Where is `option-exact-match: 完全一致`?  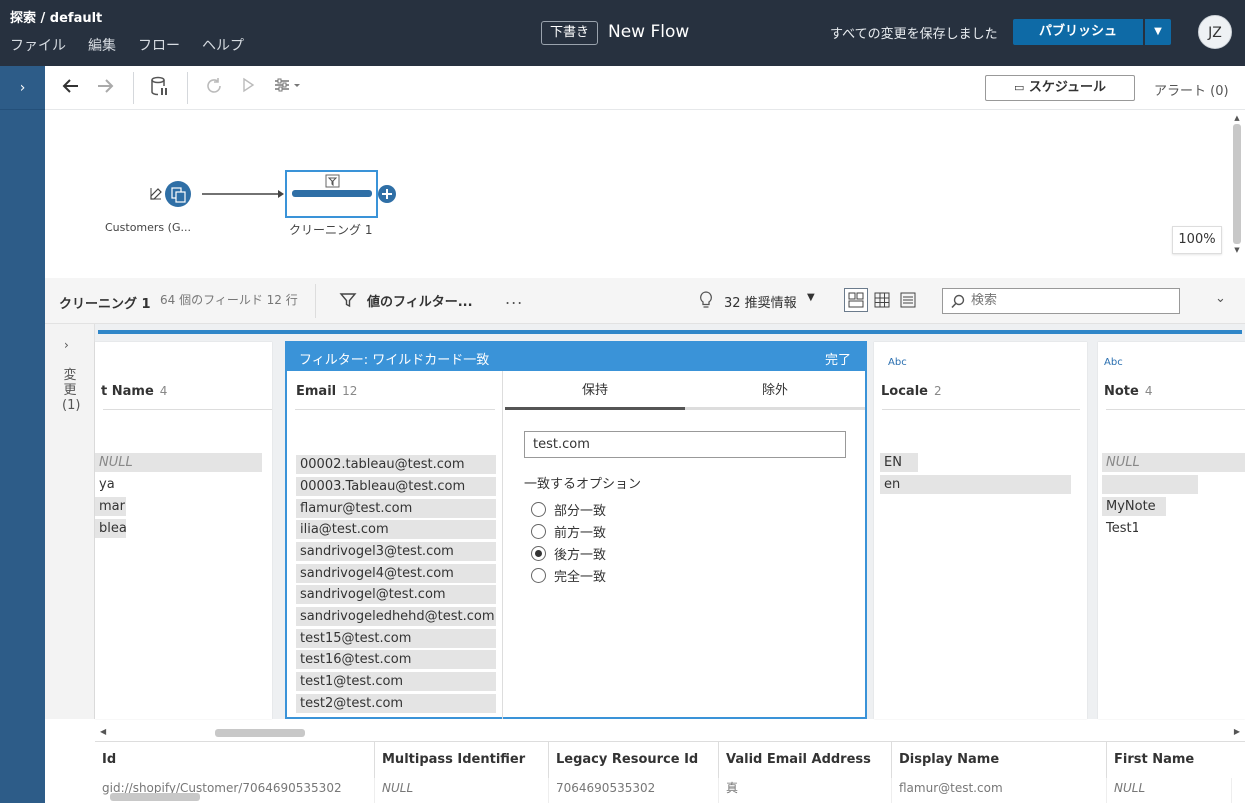
option-exact-match: 完全一致 is located at coordinates (568, 575).